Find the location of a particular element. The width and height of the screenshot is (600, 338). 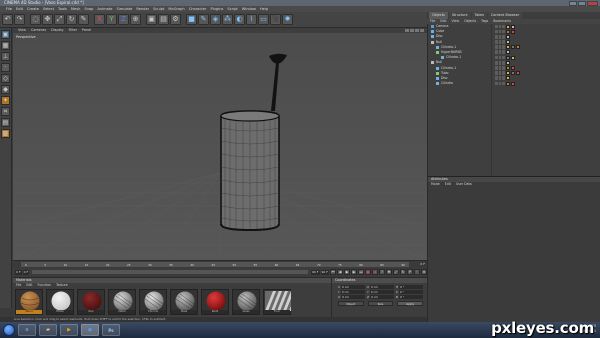

menu-sculpt: Sculpt is located at coordinates (158, 9).